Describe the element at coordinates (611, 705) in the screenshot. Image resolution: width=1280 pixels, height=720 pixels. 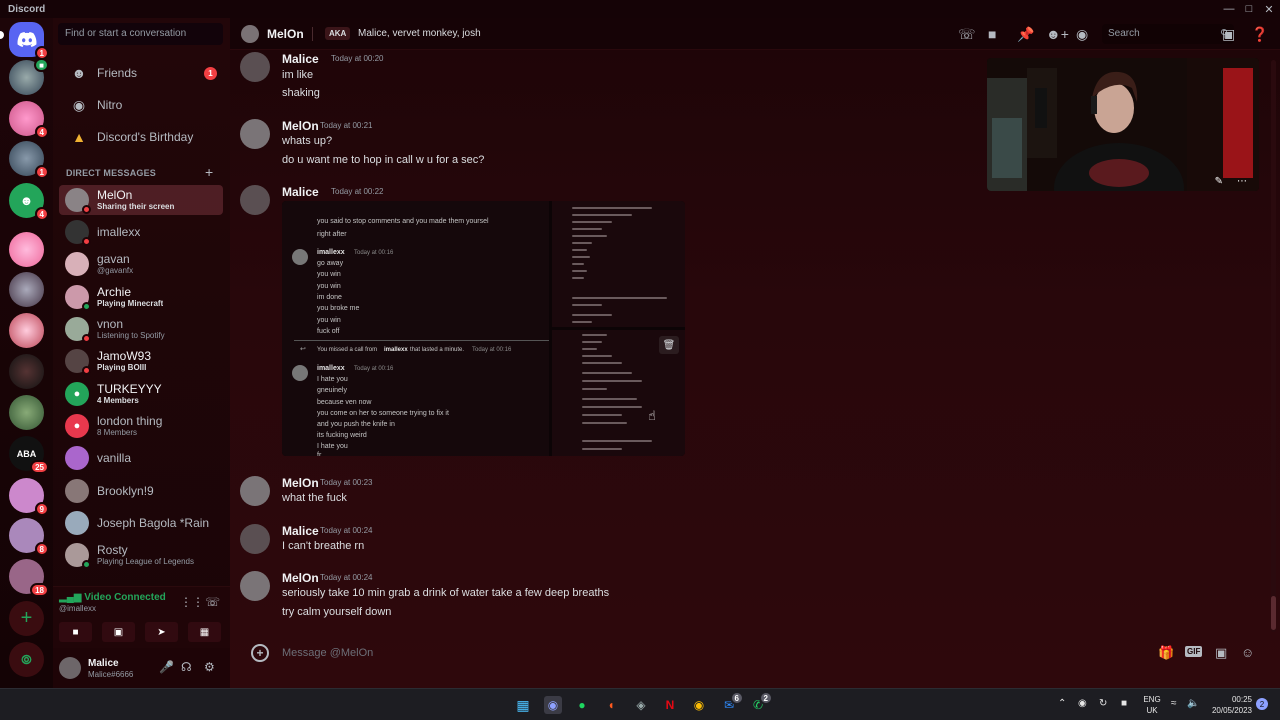
I see `browser-icon: ◖` at that location.